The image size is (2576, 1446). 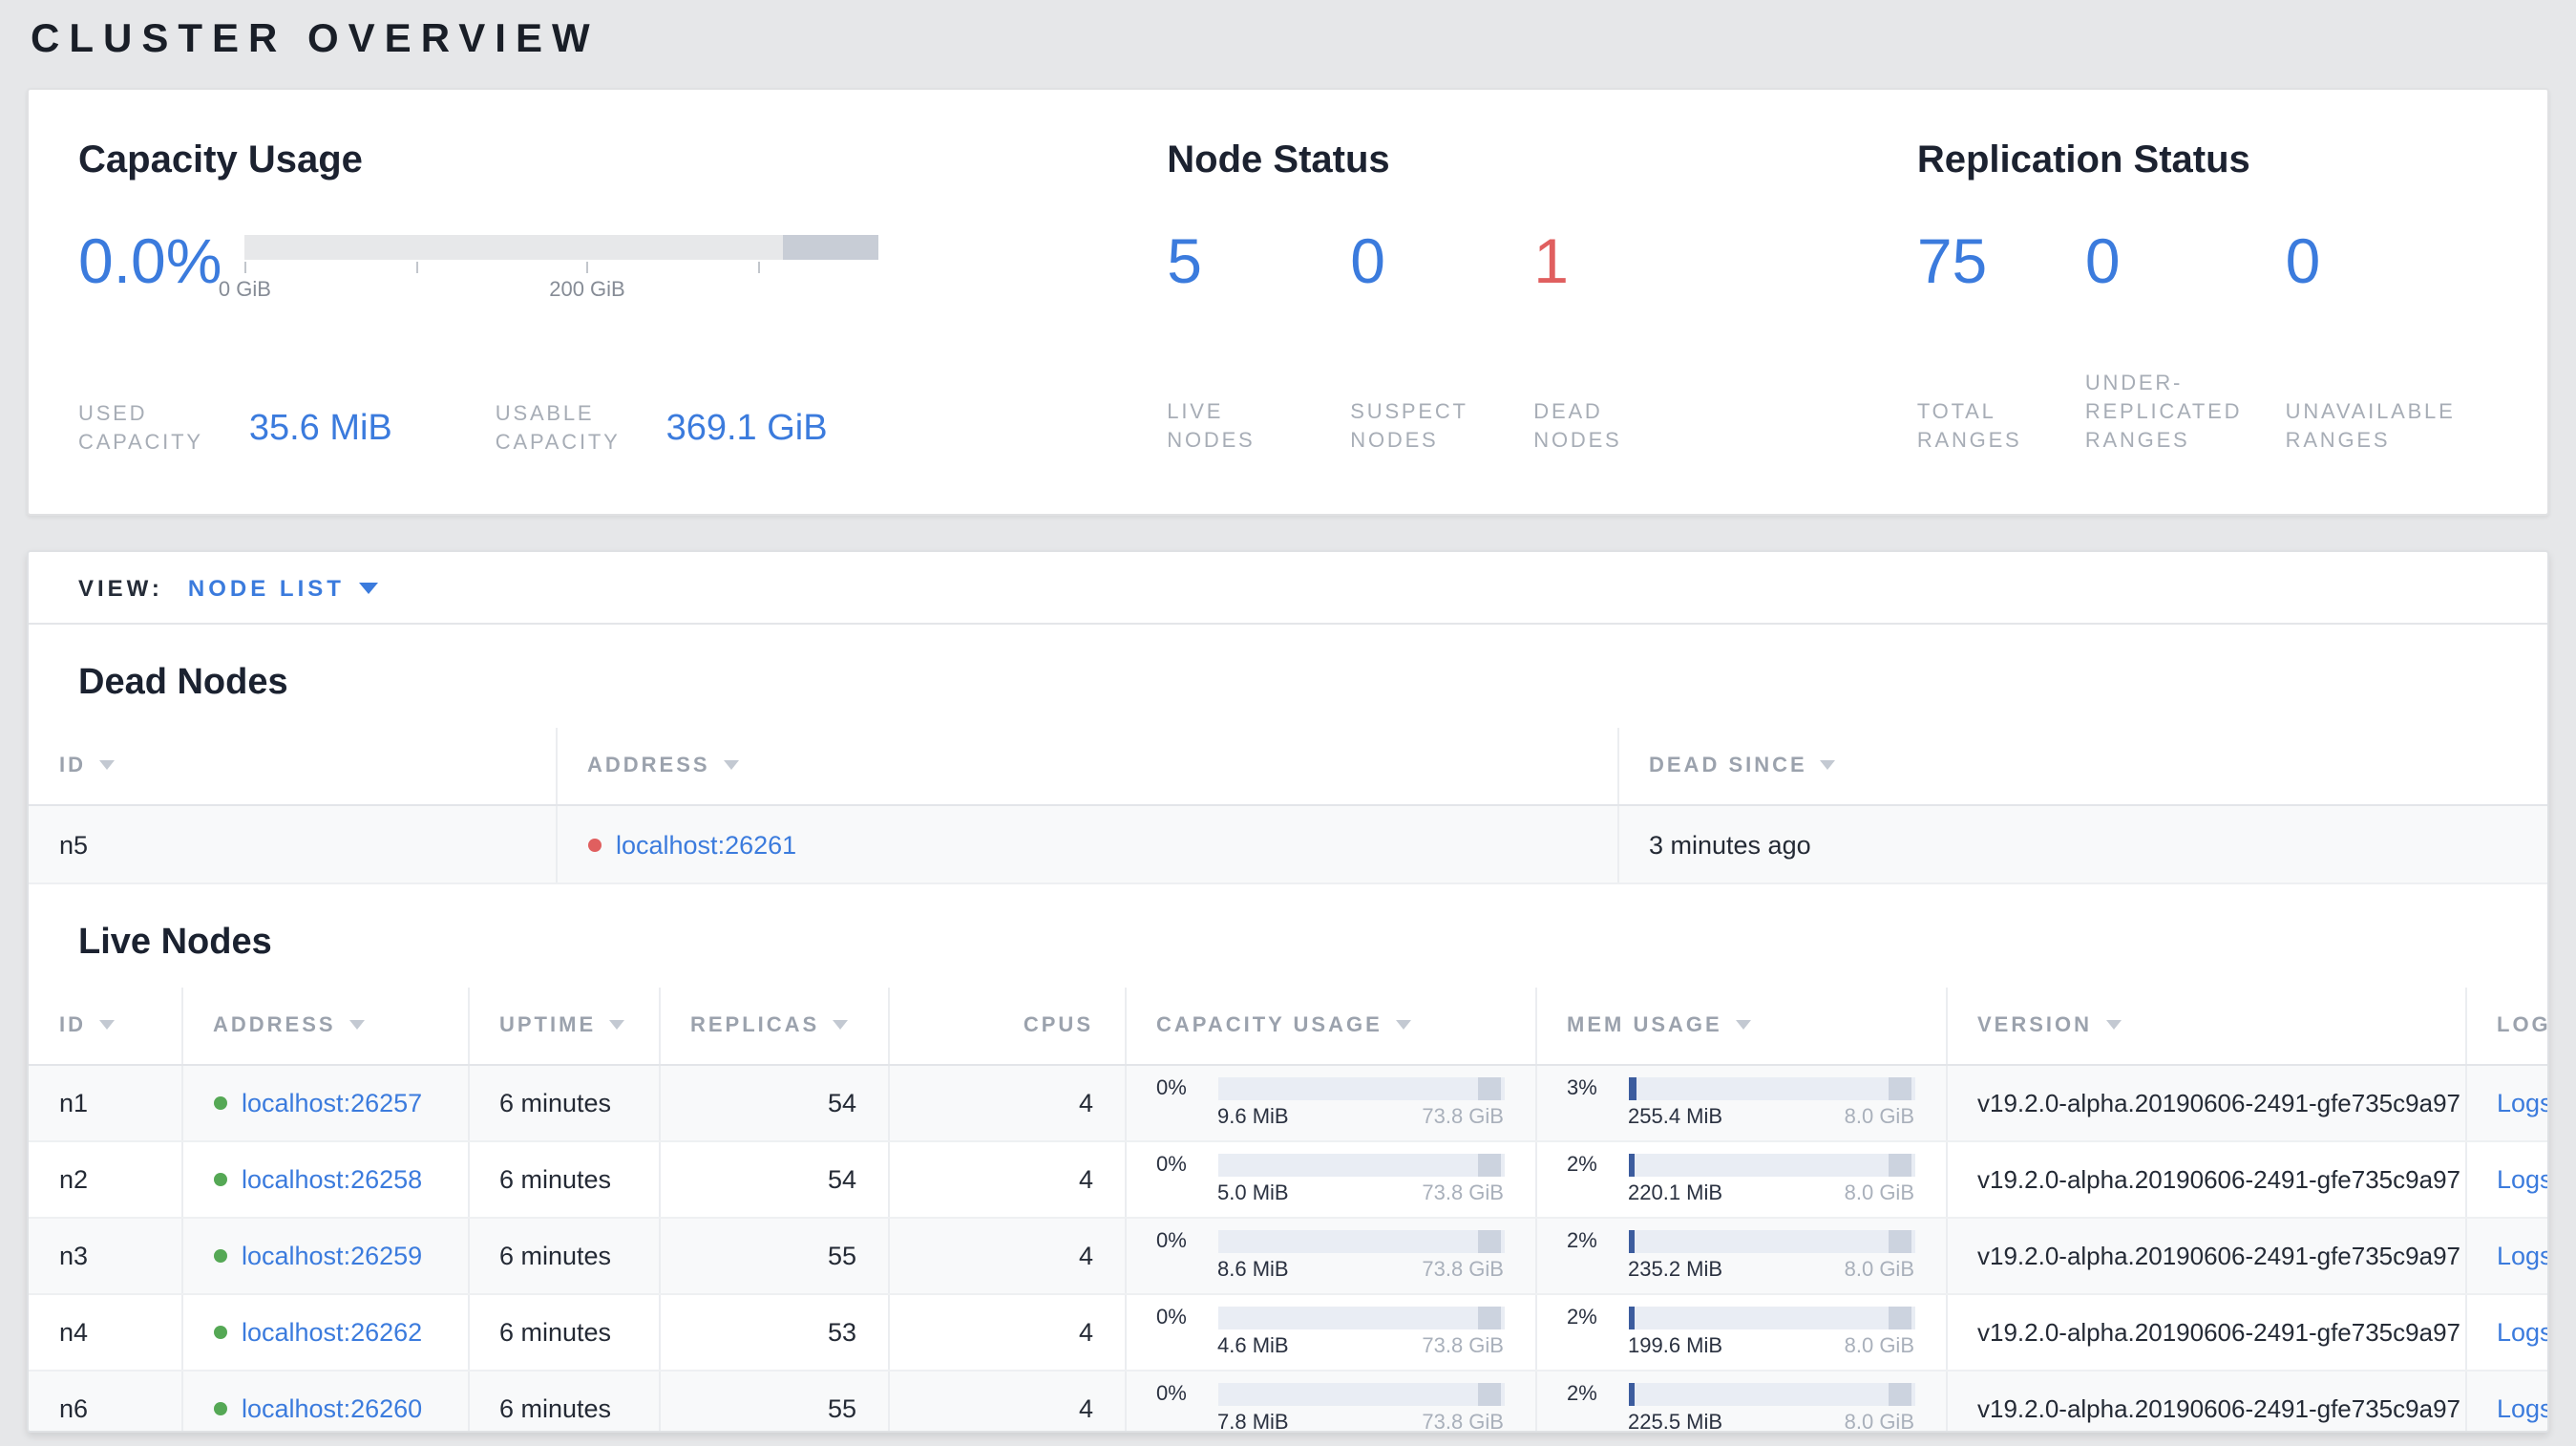 I want to click on live-col-logs: LOGS, so click(x=2506, y=1027).